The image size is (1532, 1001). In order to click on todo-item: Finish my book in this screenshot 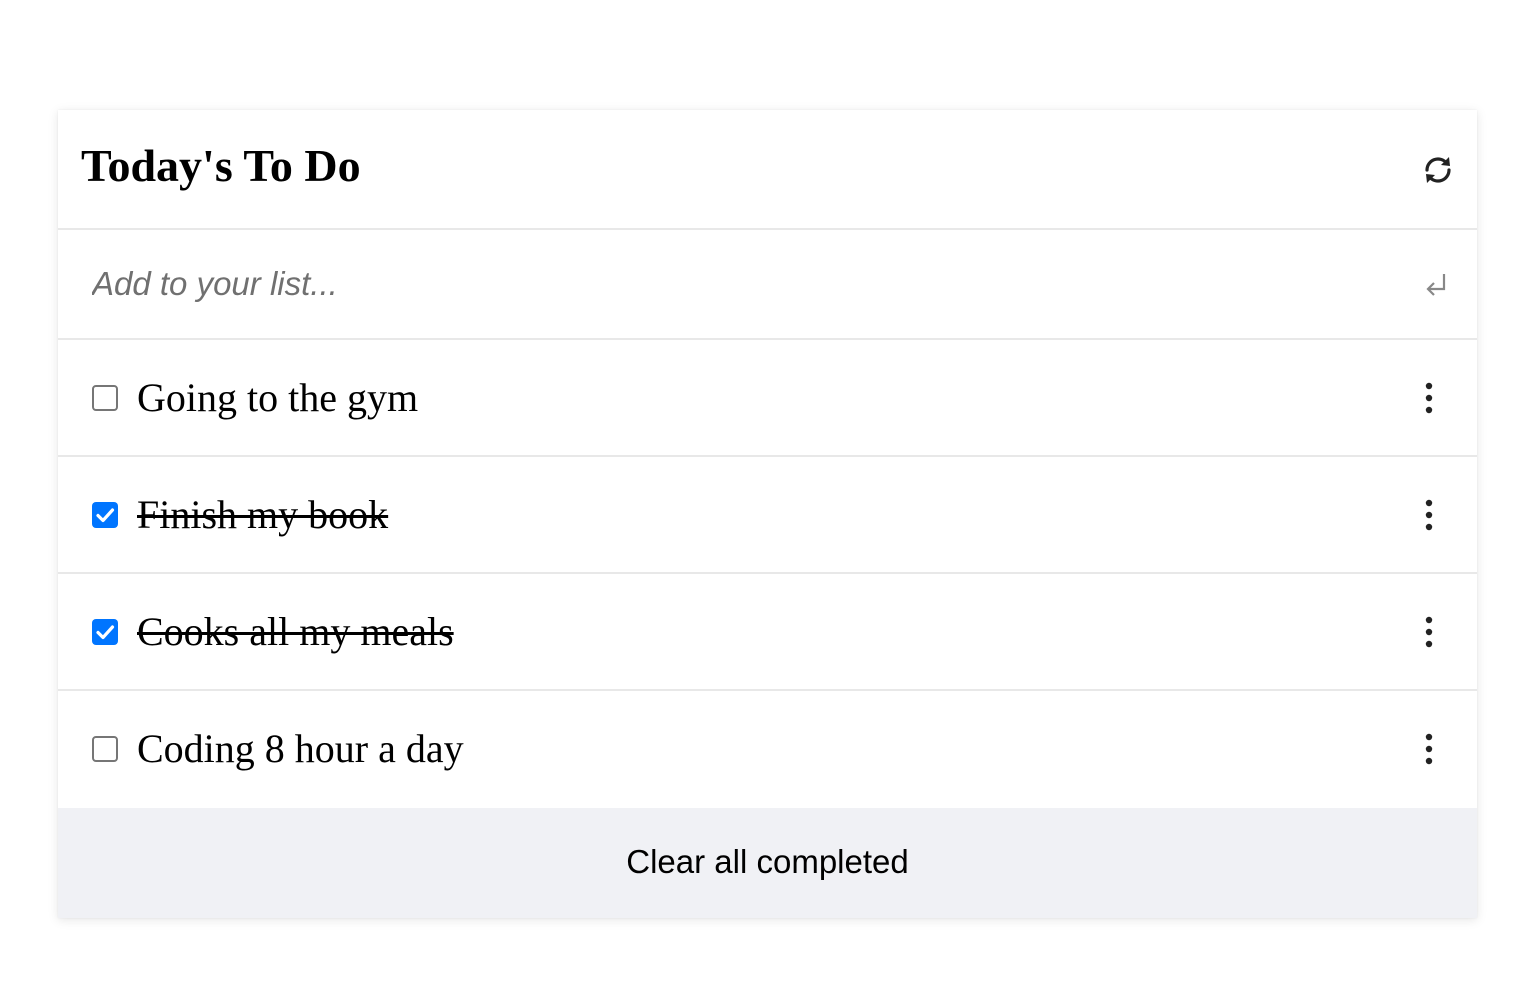, I will do `click(767, 515)`.